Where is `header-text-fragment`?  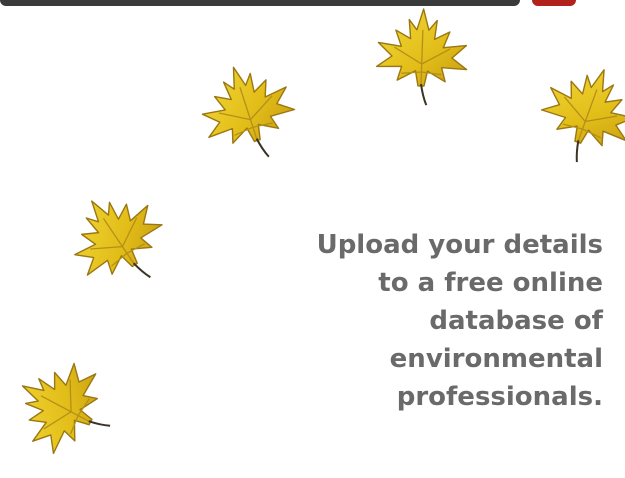
header-text-fragment is located at coordinates (260, 3).